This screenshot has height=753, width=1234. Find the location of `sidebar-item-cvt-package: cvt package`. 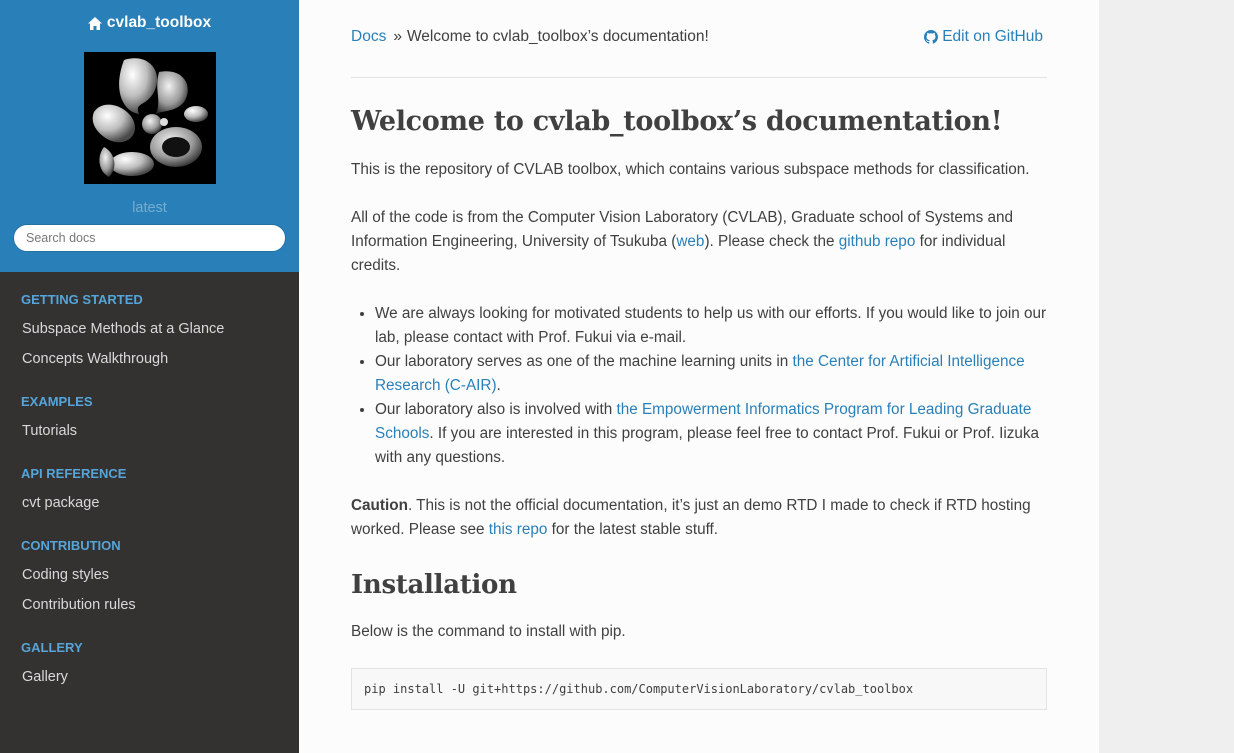

sidebar-item-cvt-package: cvt package is located at coordinates (149, 507).